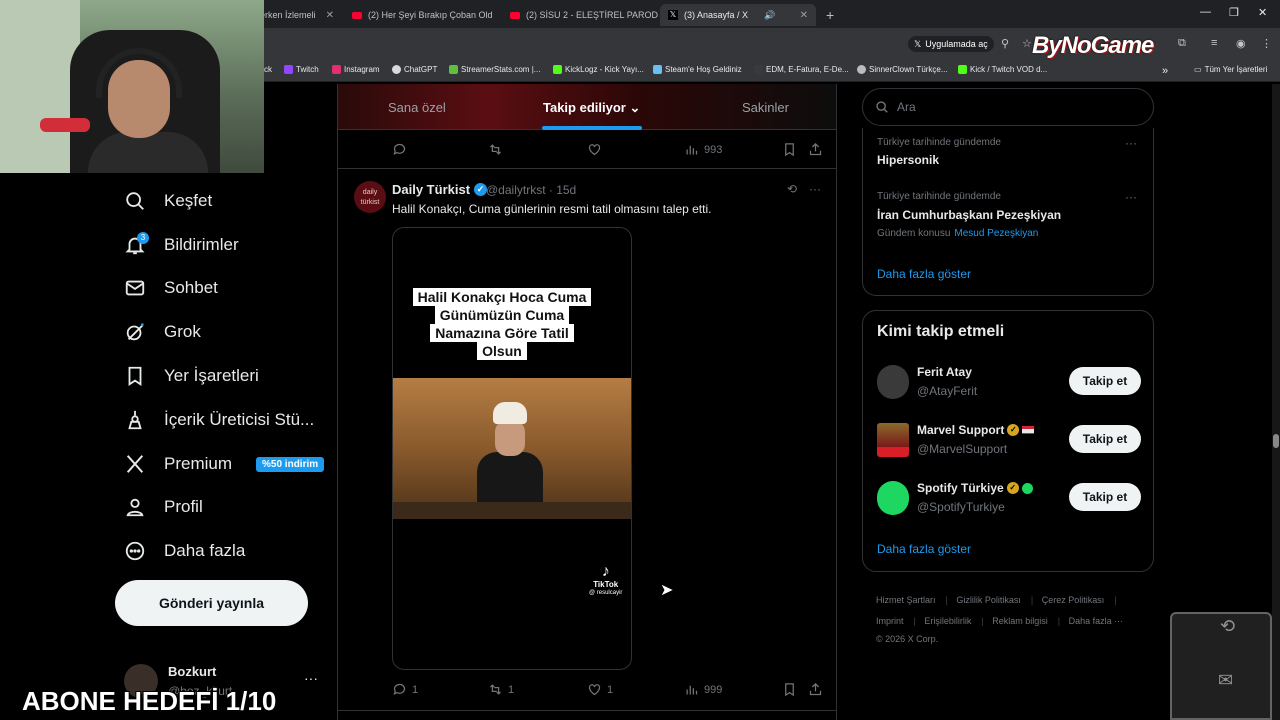 This screenshot has height=720, width=1280. Describe the element at coordinates (1005, 43) in the screenshot. I see `zoom-icon: ⚲` at that location.